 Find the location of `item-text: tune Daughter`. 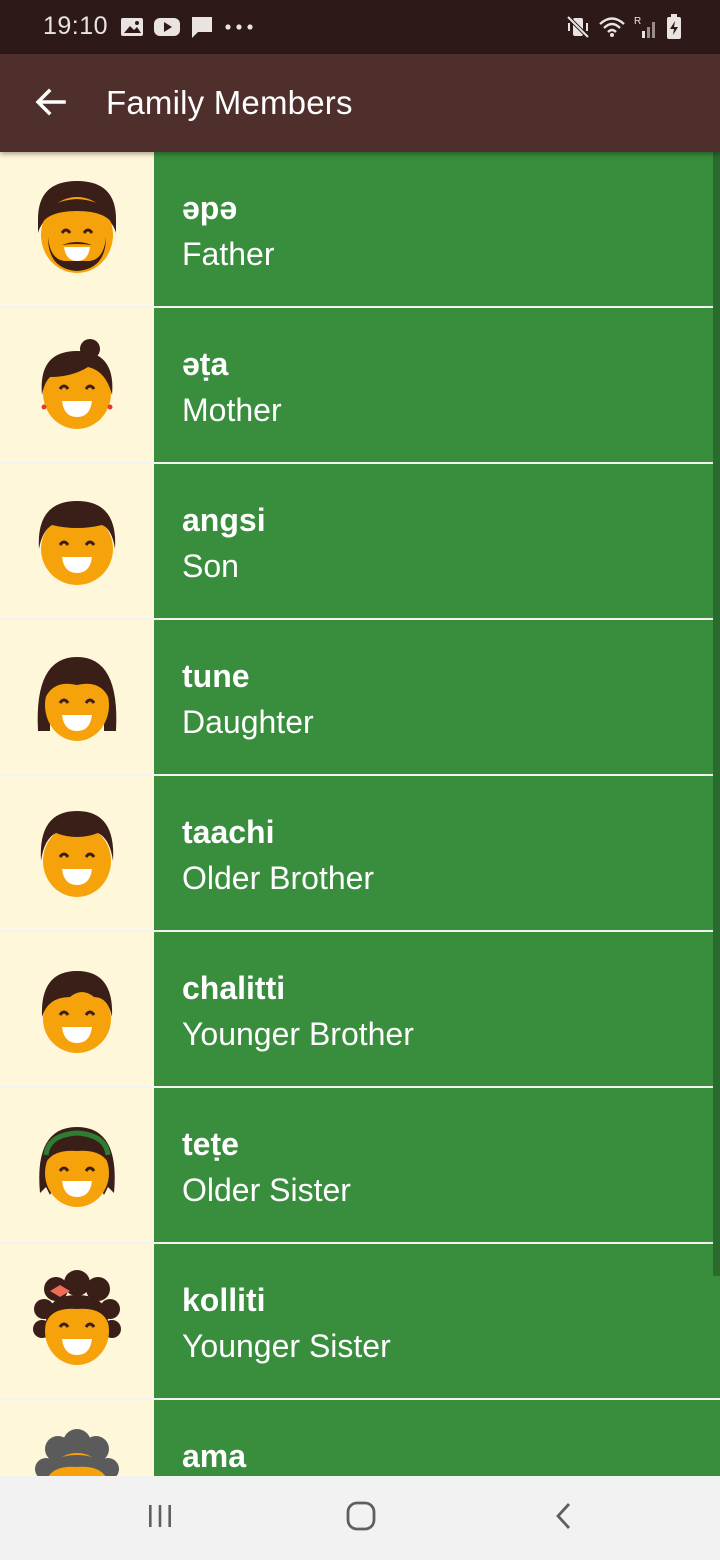

item-text: tune Daughter is located at coordinates (437, 697).